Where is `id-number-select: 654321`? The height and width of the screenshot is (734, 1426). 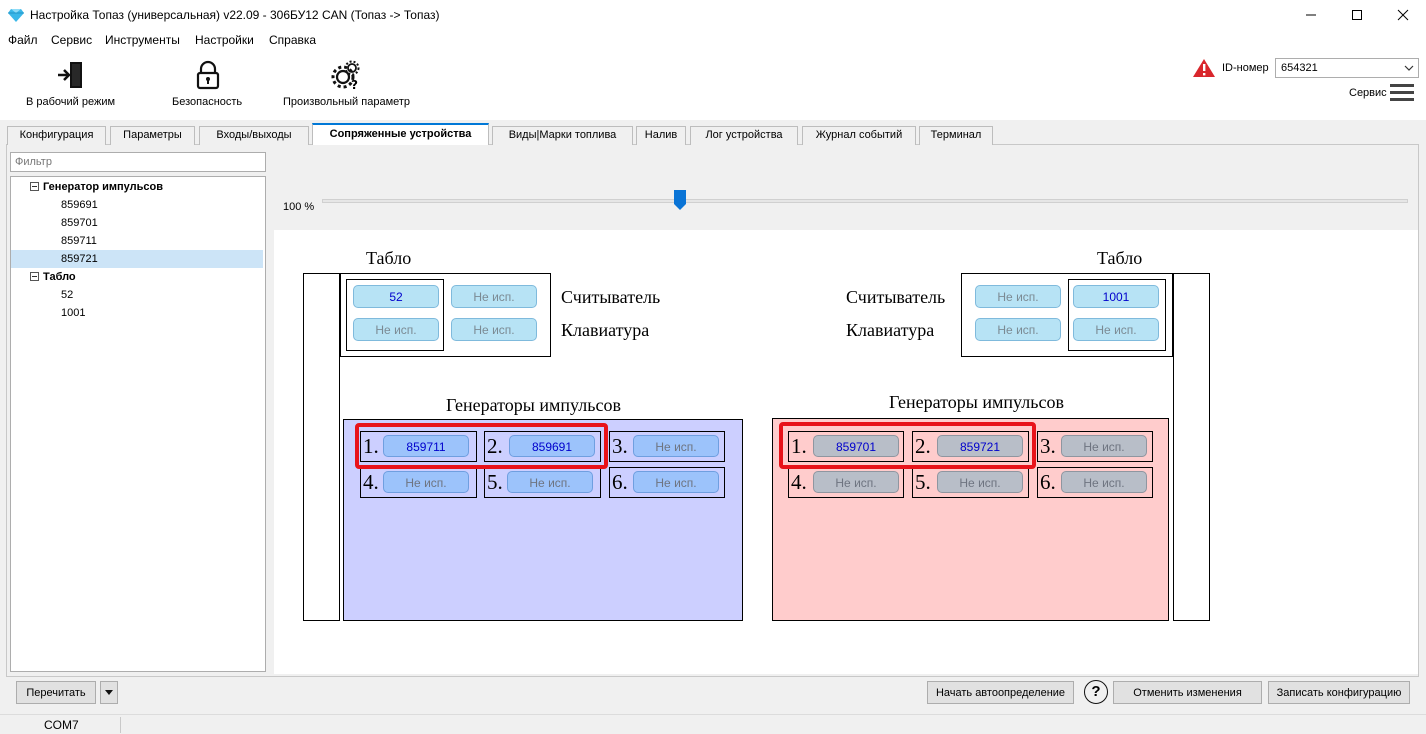 id-number-select: 654321 is located at coordinates (1347, 68).